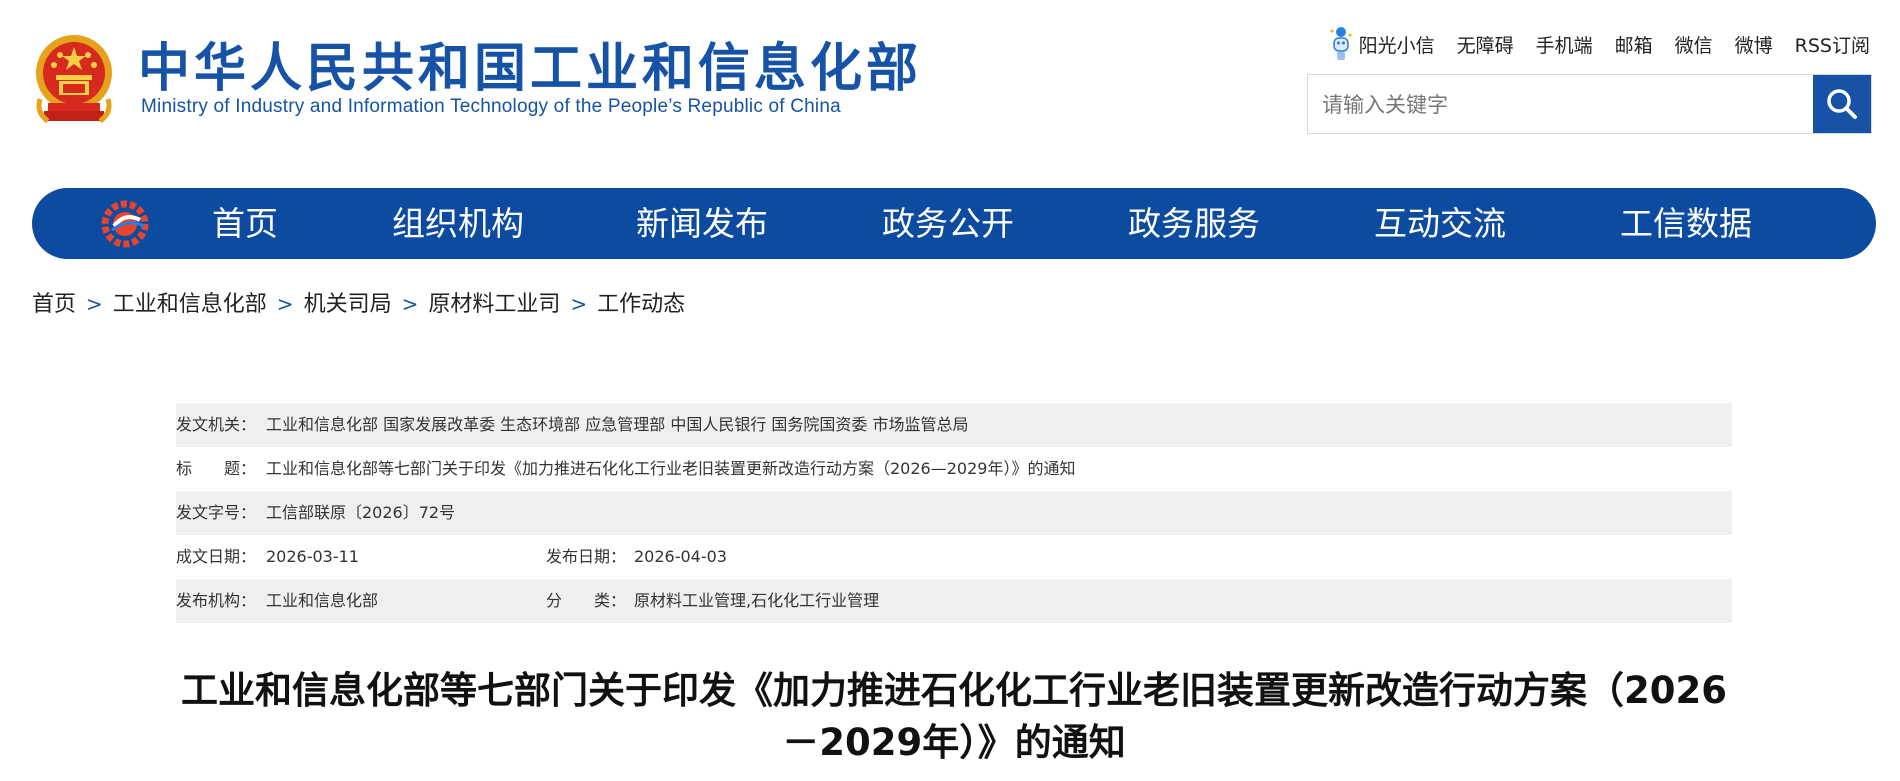  Describe the element at coordinates (680, 556) in the screenshot. I see `published-date-value: 2026-04-03` at that location.